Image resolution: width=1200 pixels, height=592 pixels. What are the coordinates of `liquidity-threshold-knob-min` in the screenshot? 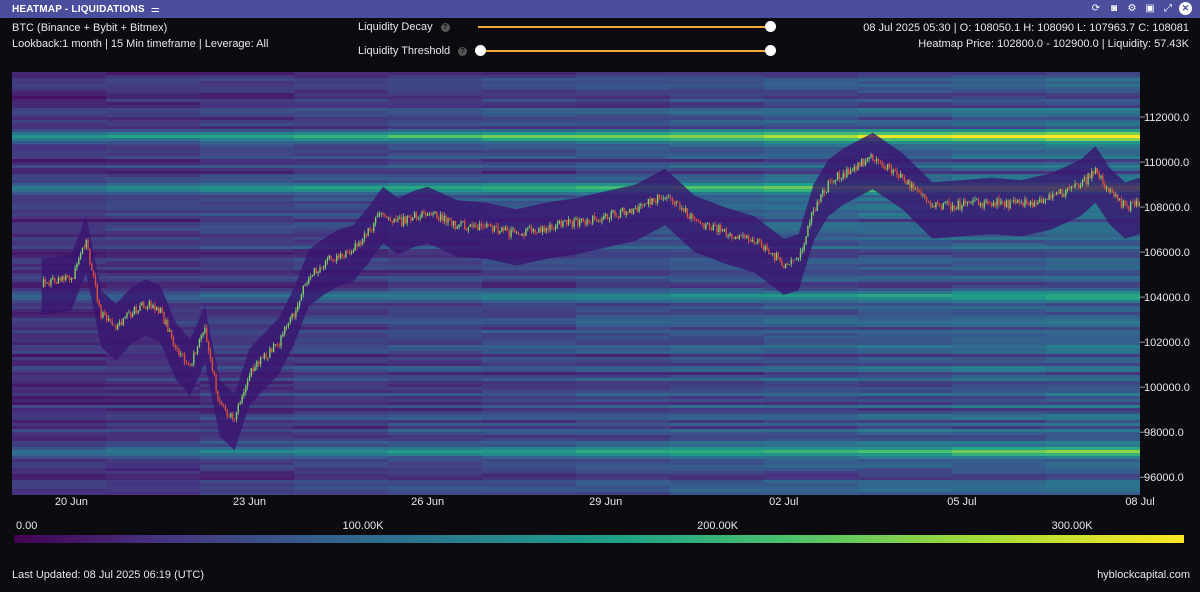 It's located at (480, 50).